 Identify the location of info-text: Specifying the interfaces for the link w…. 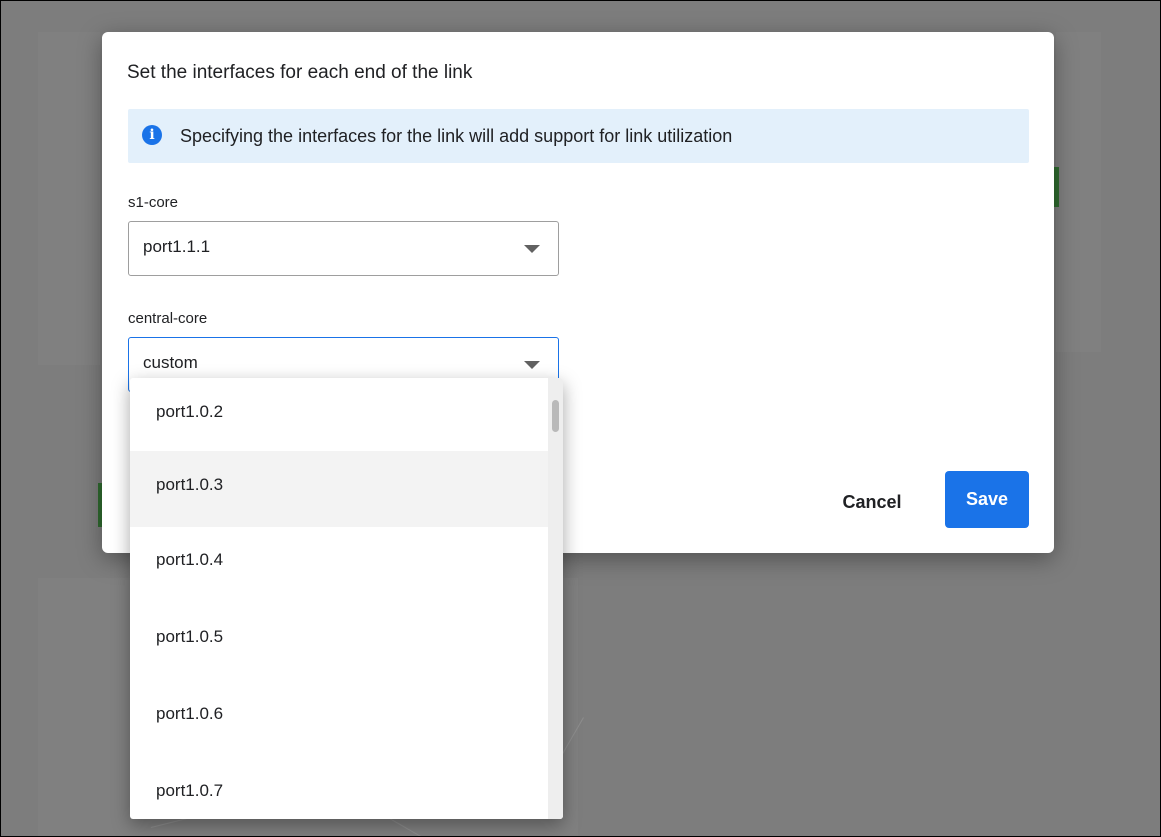
(456, 136).